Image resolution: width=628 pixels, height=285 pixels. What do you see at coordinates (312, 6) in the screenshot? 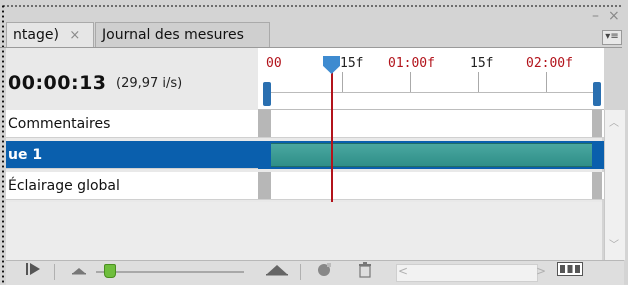
I see `panel-top-dotted-border` at bounding box center [312, 6].